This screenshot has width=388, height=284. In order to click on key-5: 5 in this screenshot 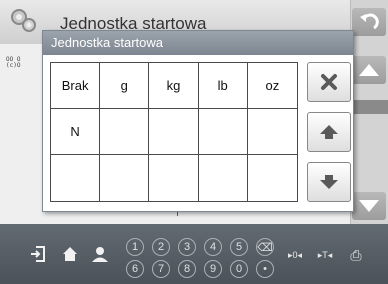, I will do `click(239, 247)`.